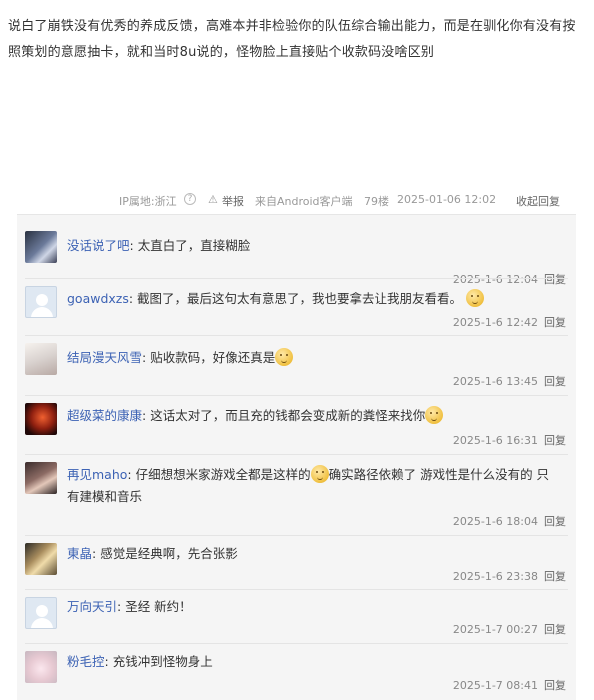 The width and height of the screenshot is (594, 700). What do you see at coordinates (158, 661) in the screenshot?
I see `reply-text: : 充钱冲到怪物身上` at bounding box center [158, 661].